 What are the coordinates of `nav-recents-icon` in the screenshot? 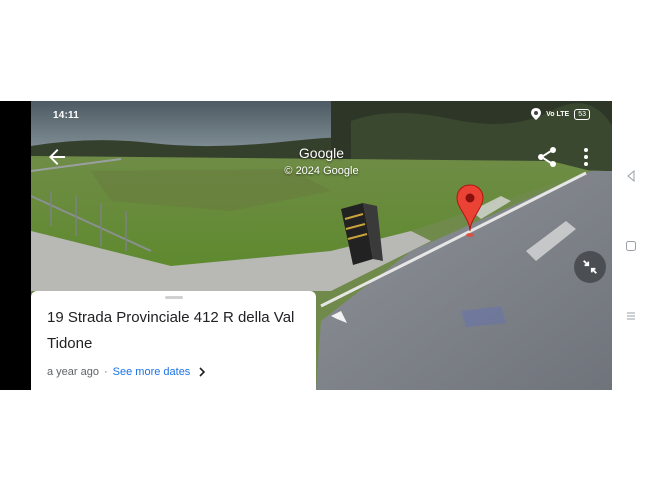 It's located at (631, 316).